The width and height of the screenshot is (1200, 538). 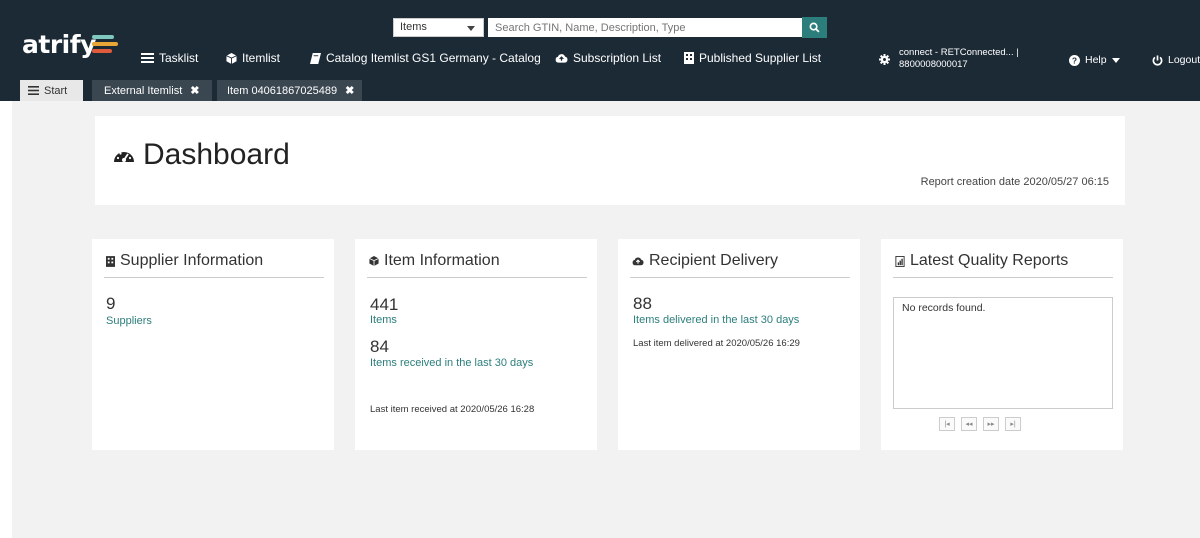 I want to click on page-title: Dashboard, so click(x=201, y=155).